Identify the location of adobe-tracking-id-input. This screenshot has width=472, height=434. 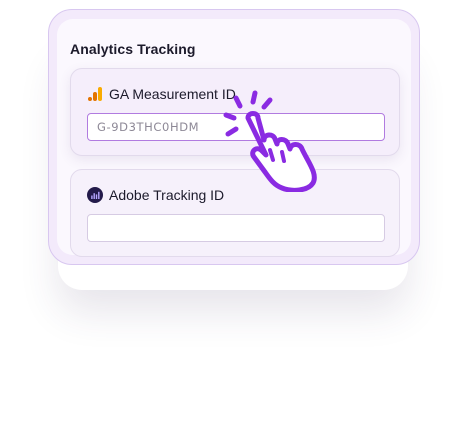
(236, 228).